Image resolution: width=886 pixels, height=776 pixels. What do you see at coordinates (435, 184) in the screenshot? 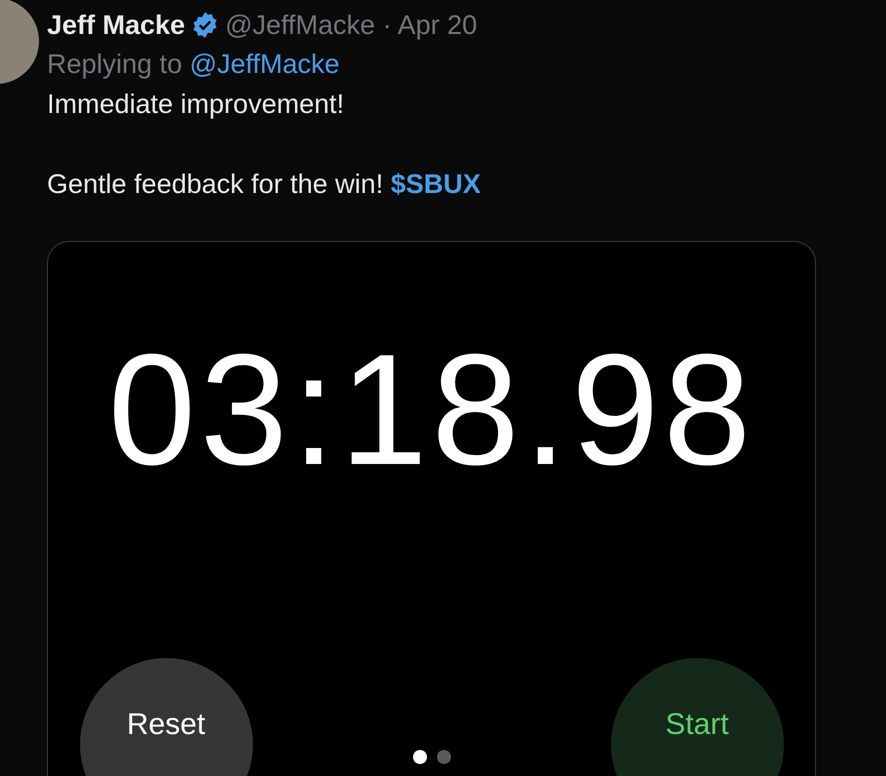
I see `cashtag-link: $SBUX` at bounding box center [435, 184].